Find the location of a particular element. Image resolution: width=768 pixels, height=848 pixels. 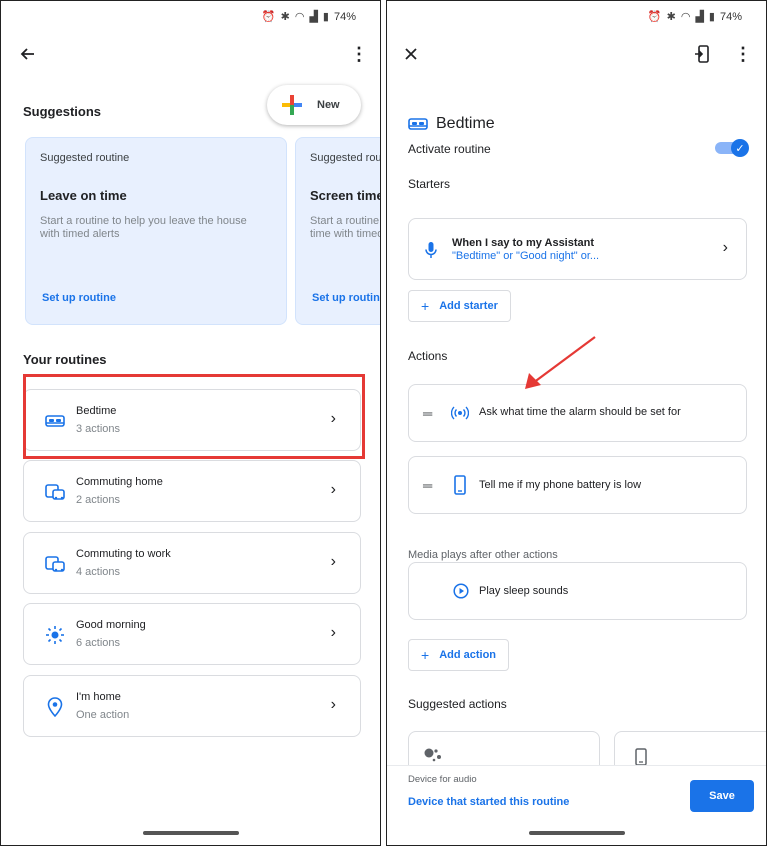

add-starter-button: + Add starter is located at coordinates (459, 306).